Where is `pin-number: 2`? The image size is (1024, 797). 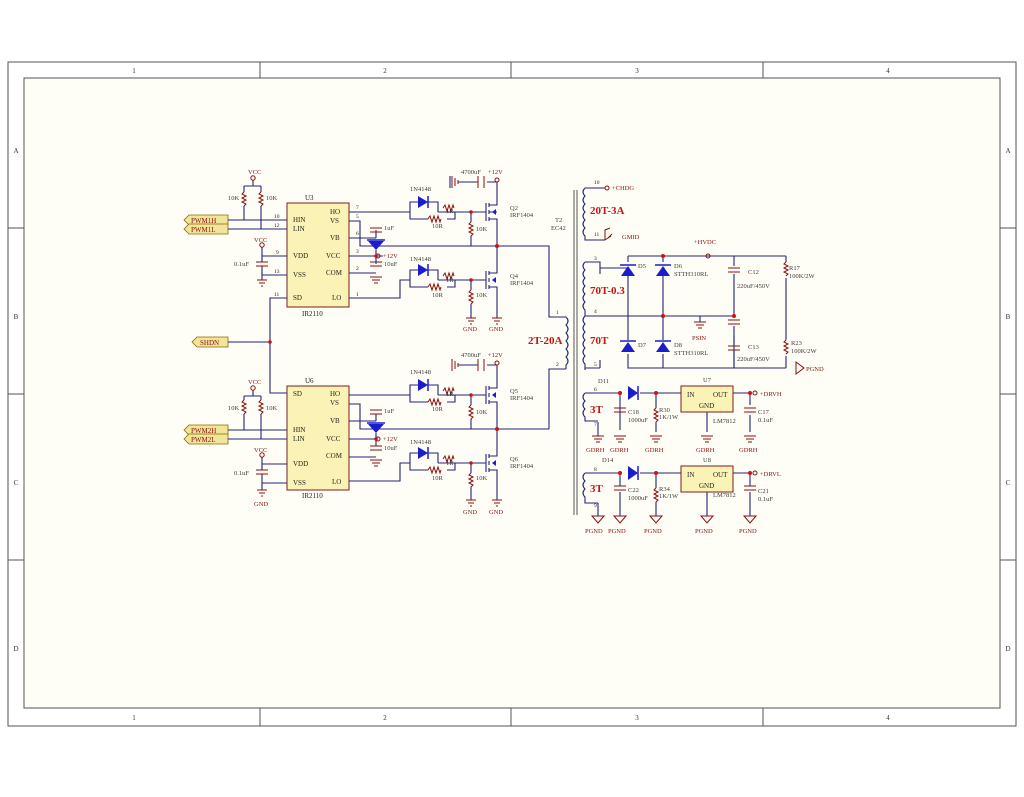
pin-number: 2 is located at coordinates (357, 269).